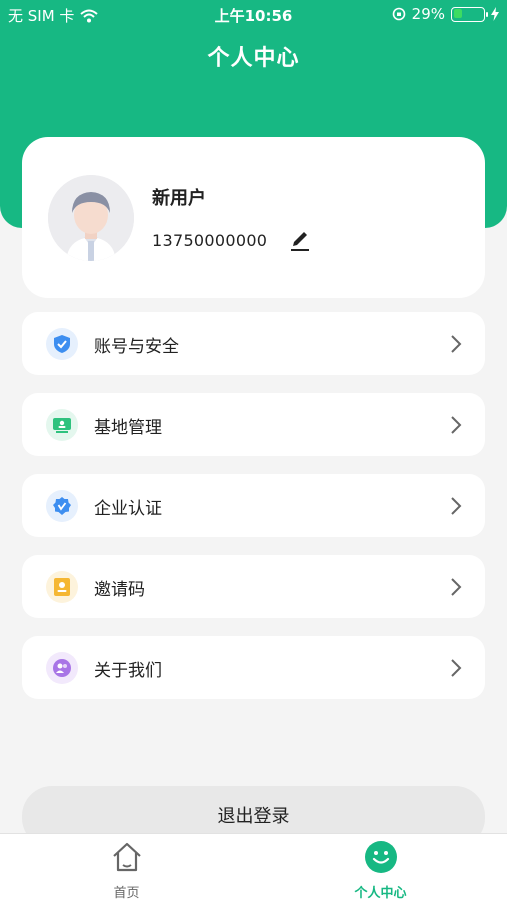  Describe the element at coordinates (253, 58) in the screenshot. I see `page-title: 个人中心` at that location.